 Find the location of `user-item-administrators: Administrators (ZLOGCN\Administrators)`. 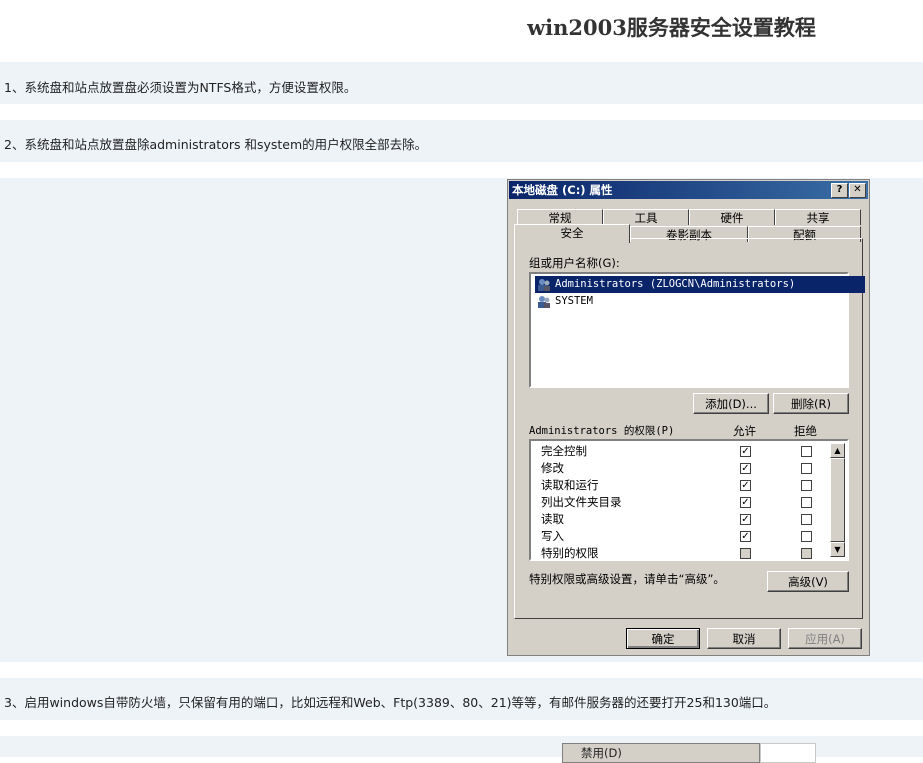

user-item-administrators: Administrators (ZLOGCN\Administrators) is located at coordinates (700, 284).